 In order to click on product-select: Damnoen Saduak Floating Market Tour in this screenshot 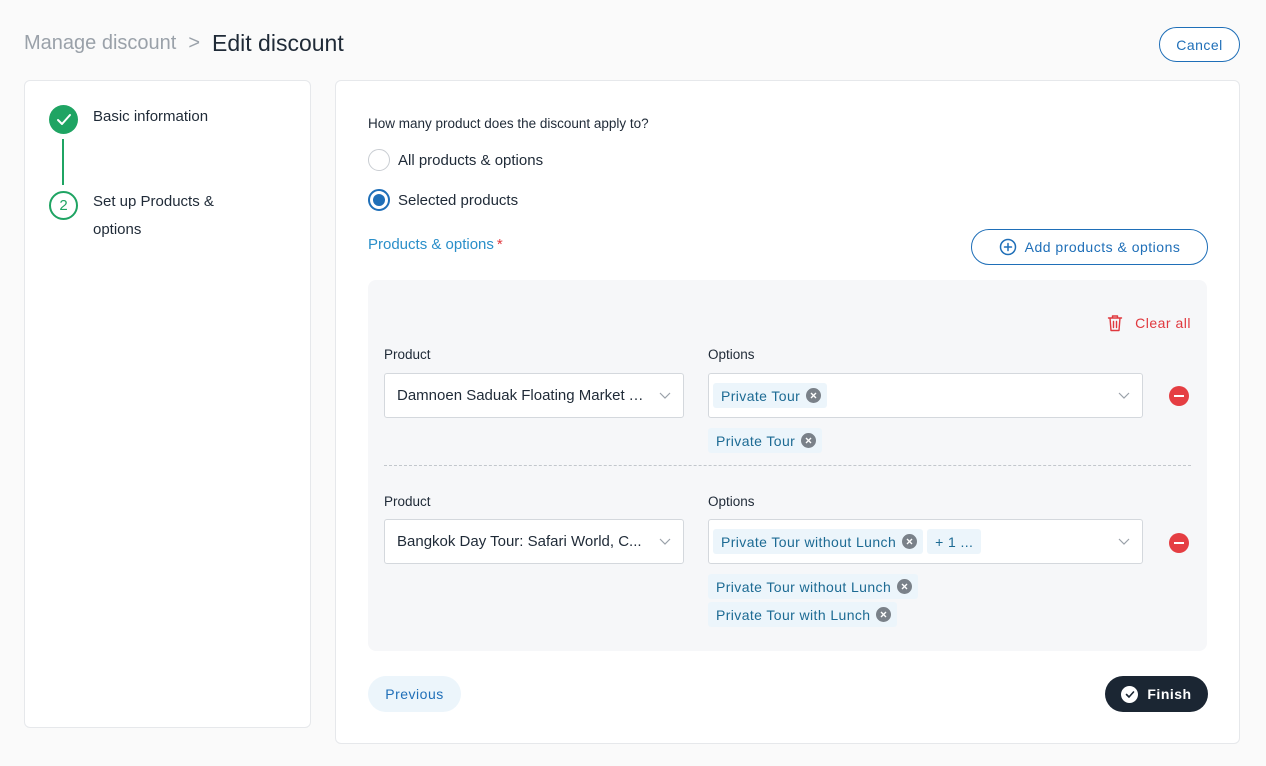, I will do `click(534, 395)`.